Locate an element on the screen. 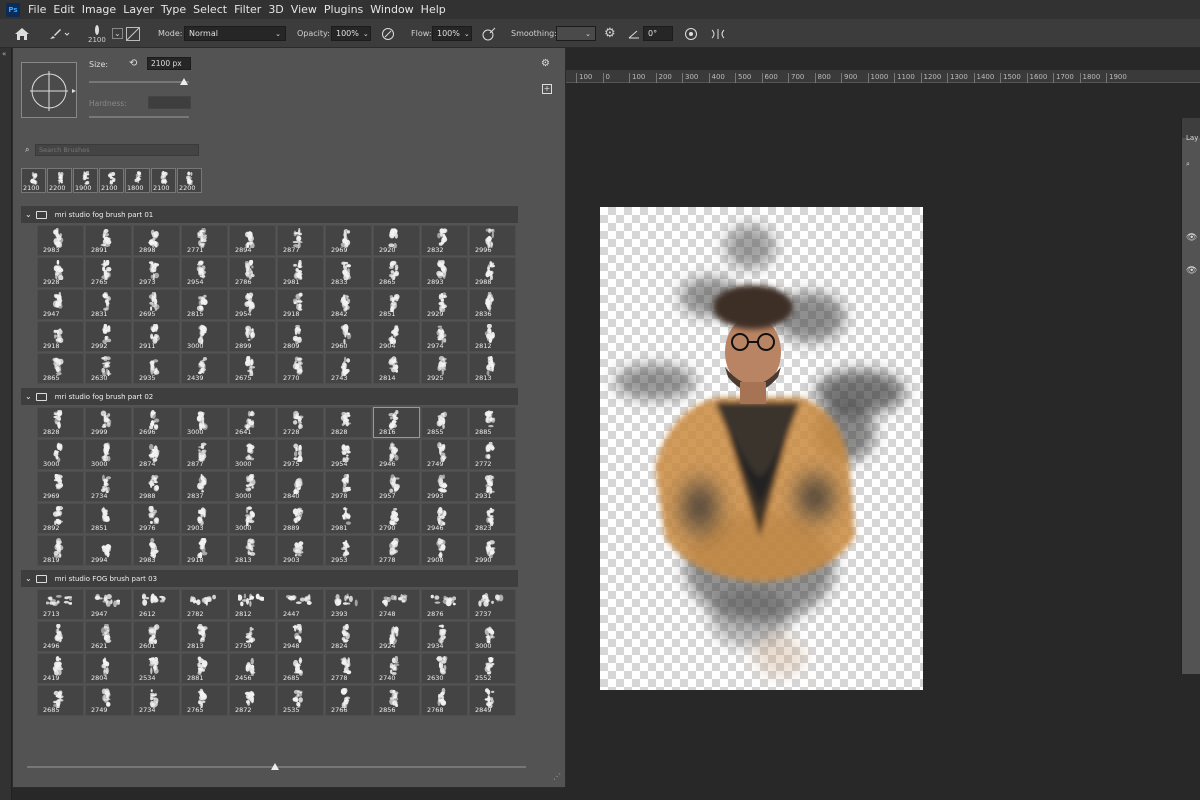 Image resolution: width=1200 pixels, height=800 pixels. brush-preset: 2770 is located at coordinates (300, 368).